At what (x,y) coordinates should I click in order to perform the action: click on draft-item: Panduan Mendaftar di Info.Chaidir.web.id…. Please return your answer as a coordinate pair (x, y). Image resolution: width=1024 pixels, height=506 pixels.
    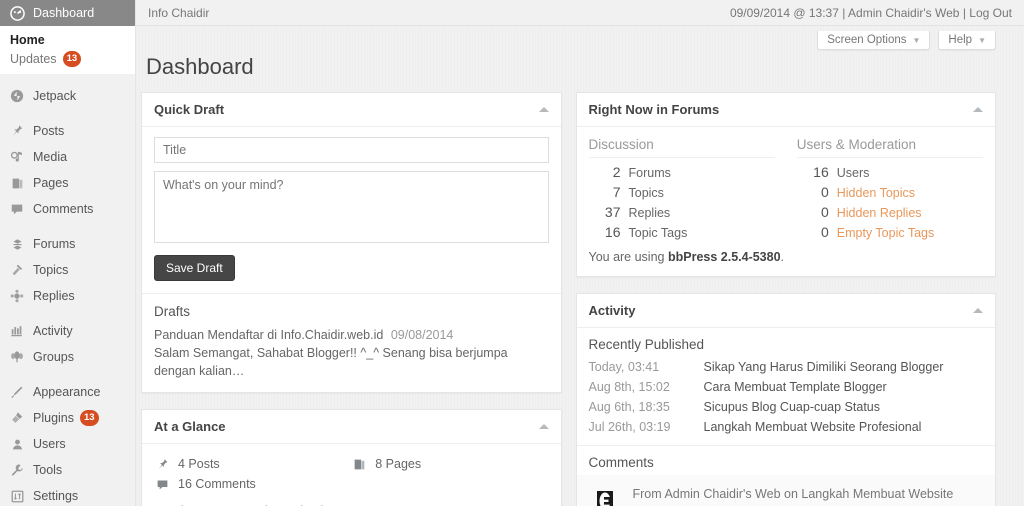
    Looking at the image, I should click on (351, 335).